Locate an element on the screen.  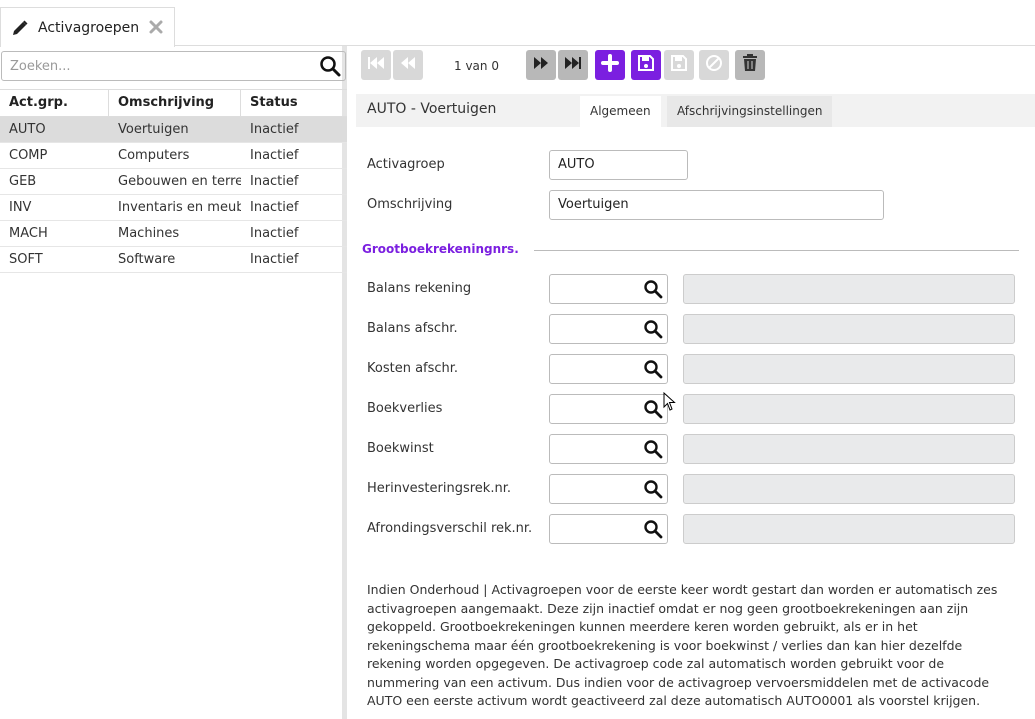
add-record-button is located at coordinates (610, 65).